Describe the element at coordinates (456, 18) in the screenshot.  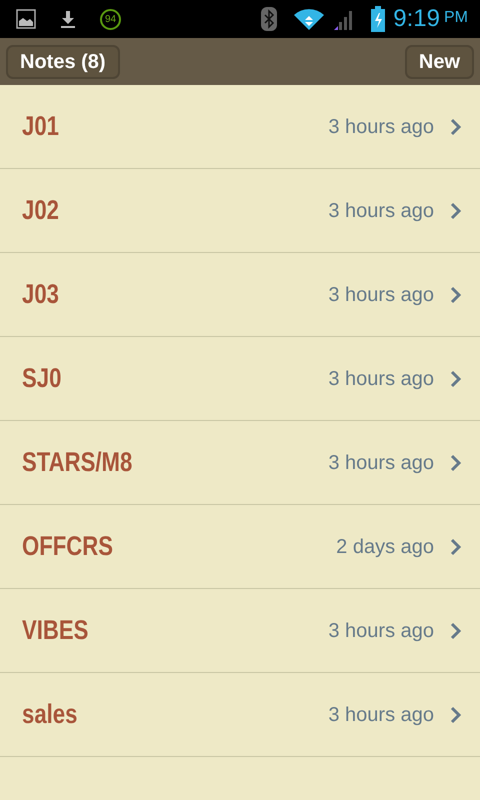
I see `clock-meridiem: PM` at that location.